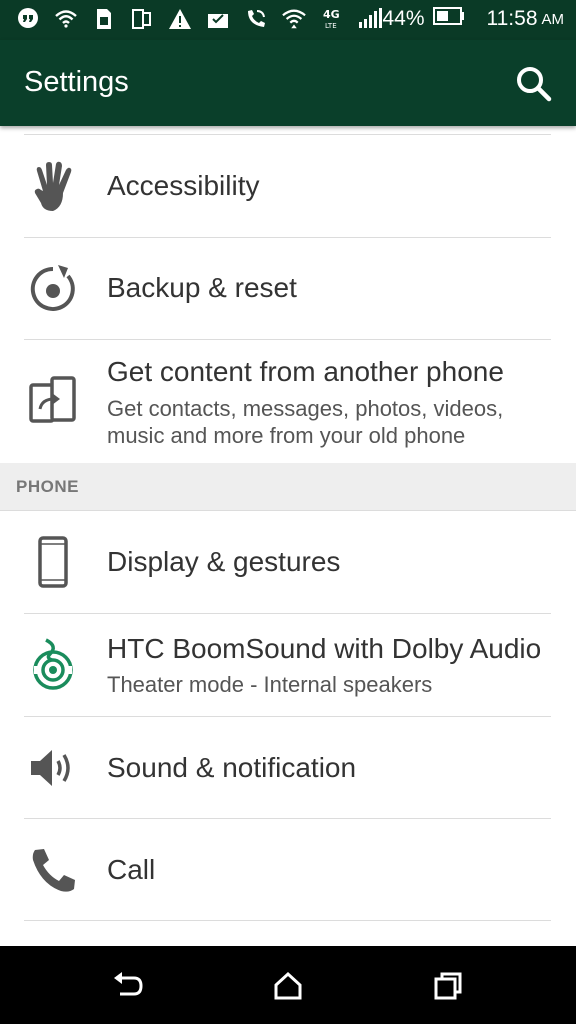 This screenshot has height=1024, width=576. I want to click on svg-text: 4G, so click(331, 14).